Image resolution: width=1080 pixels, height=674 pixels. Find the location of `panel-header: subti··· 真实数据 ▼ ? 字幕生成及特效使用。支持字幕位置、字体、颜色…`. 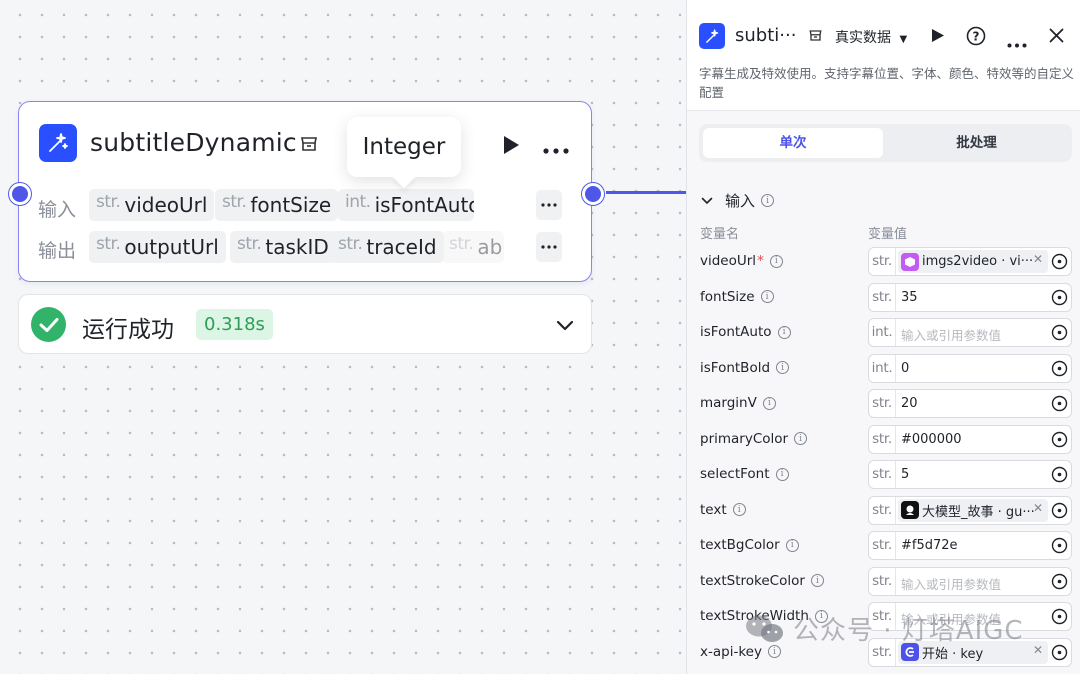

panel-header: subti··· 真实数据 ▼ ? 字幕生成及特效使用。支持字幕位置、字体、颜色… is located at coordinates (883, 55).